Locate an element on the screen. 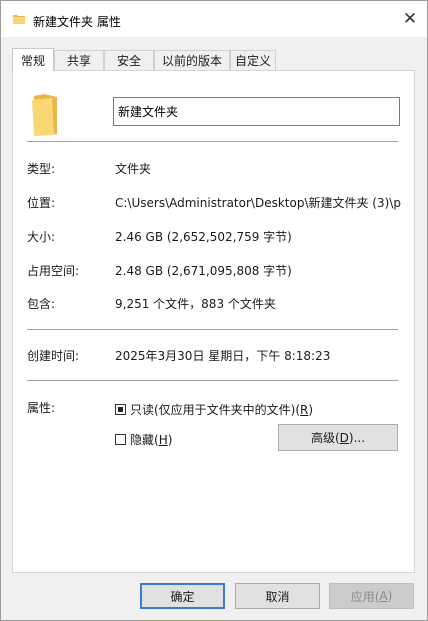  tab-customize: 自定义 is located at coordinates (253, 60).